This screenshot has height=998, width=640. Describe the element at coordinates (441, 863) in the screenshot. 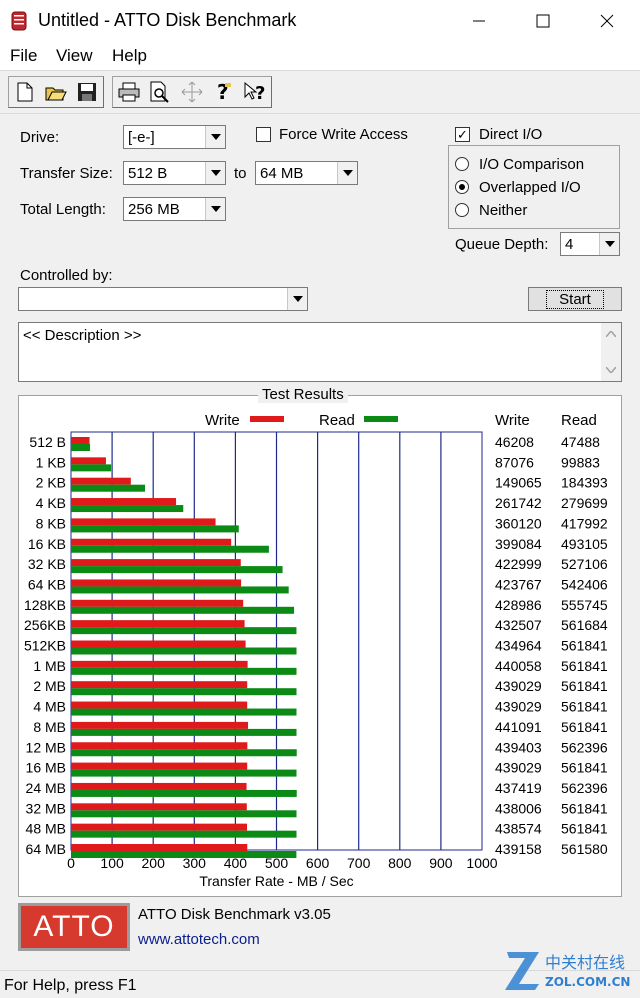

I see `x-tick-label: 900` at that location.